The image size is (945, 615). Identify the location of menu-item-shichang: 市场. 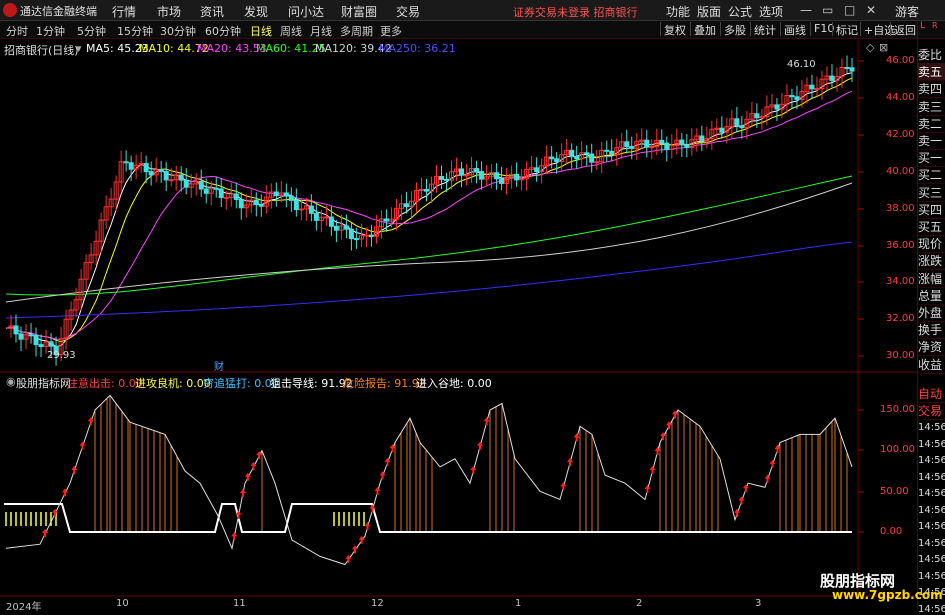
(169, 11).